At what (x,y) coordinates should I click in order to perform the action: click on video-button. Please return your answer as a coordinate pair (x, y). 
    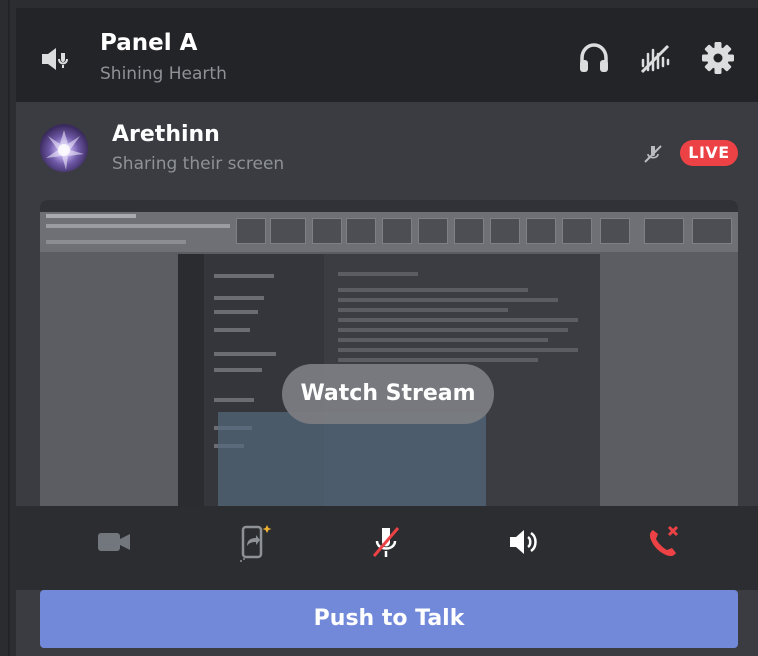
    Looking at the image, I should click on (114, 542).